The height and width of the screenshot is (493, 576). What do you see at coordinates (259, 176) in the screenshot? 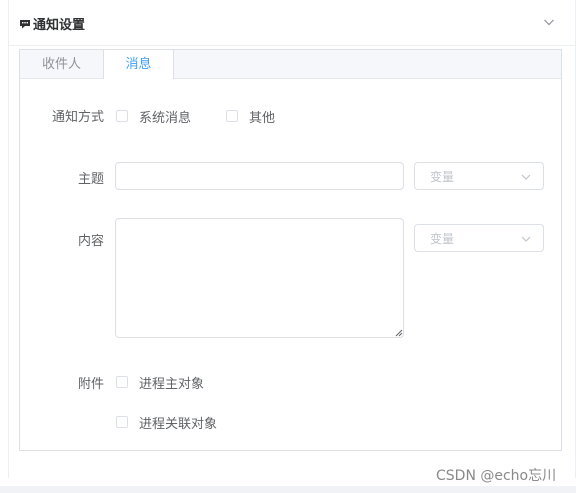
I see `subject-input` at bounding box center [259, 176].